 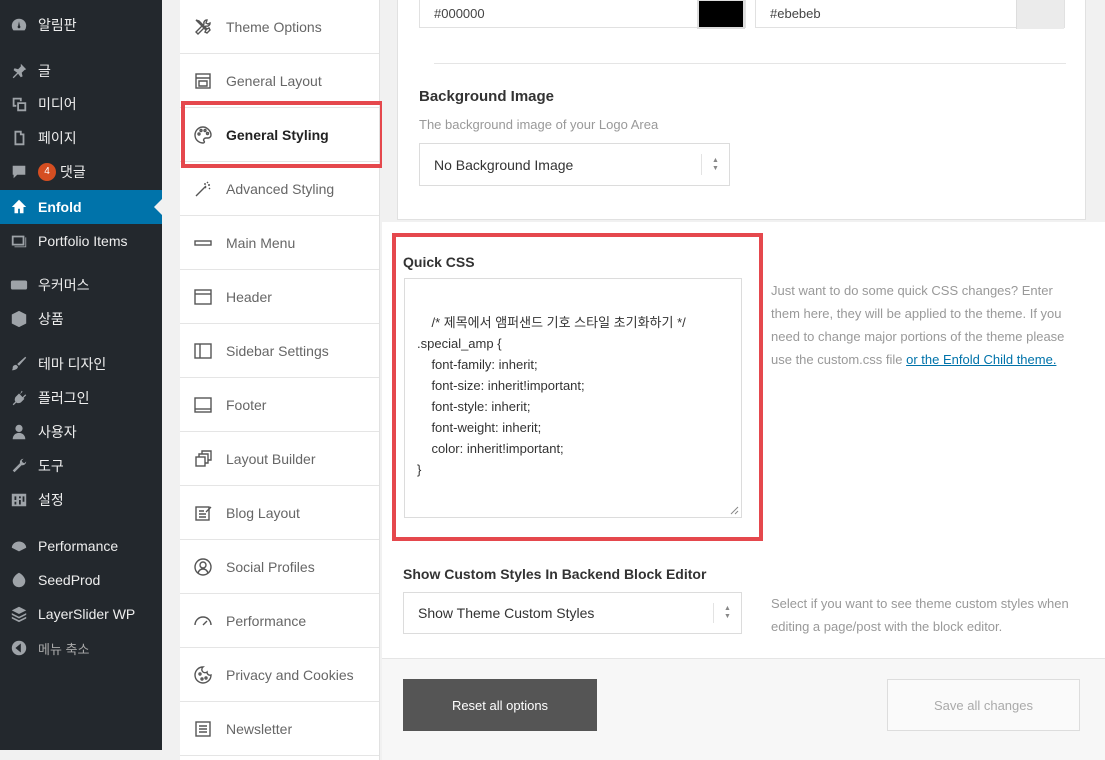 What do you see at coordinates (203, 621) in the screenshot?
I see `gauge-icon` at bounding box center [203, 621].